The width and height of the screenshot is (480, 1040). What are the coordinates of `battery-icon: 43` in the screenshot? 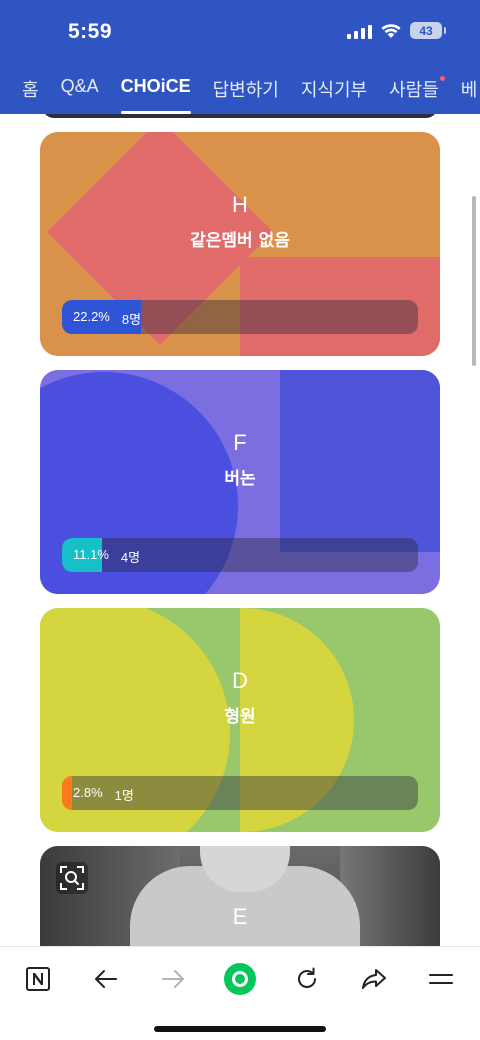 It's located at (428, 30).